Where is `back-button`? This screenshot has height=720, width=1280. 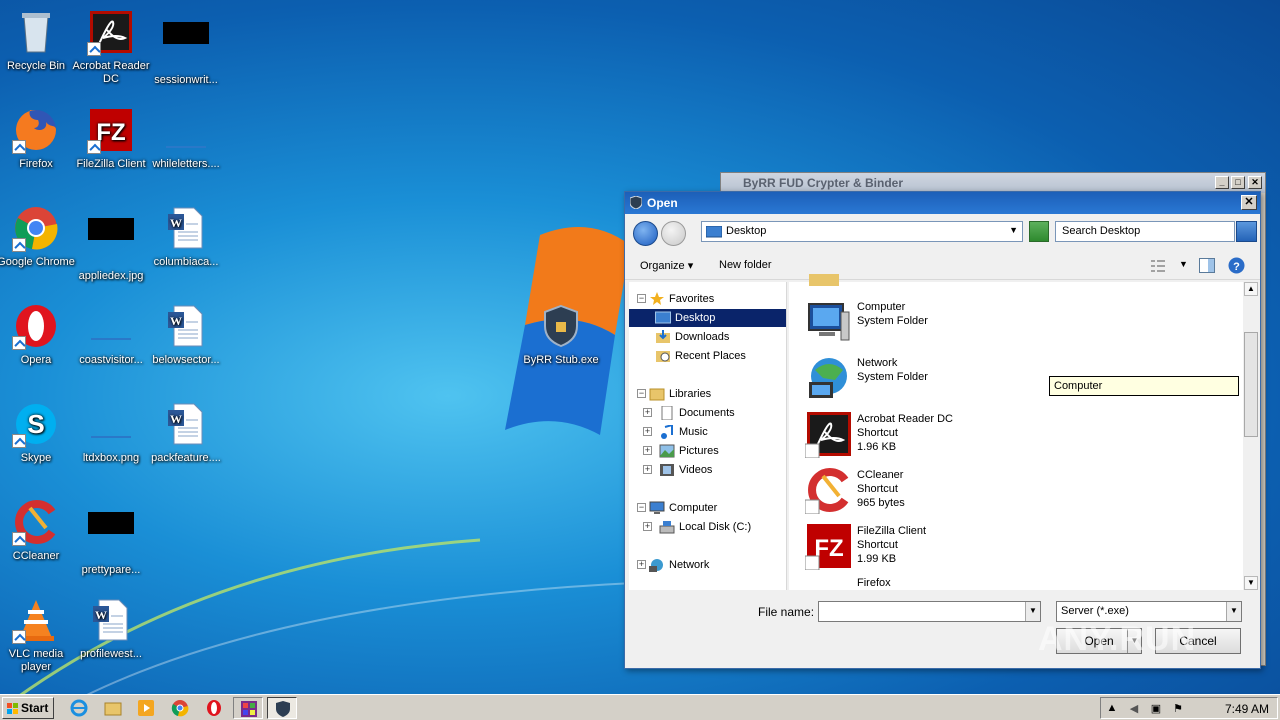 back-button is located at coordinates (645, 233).